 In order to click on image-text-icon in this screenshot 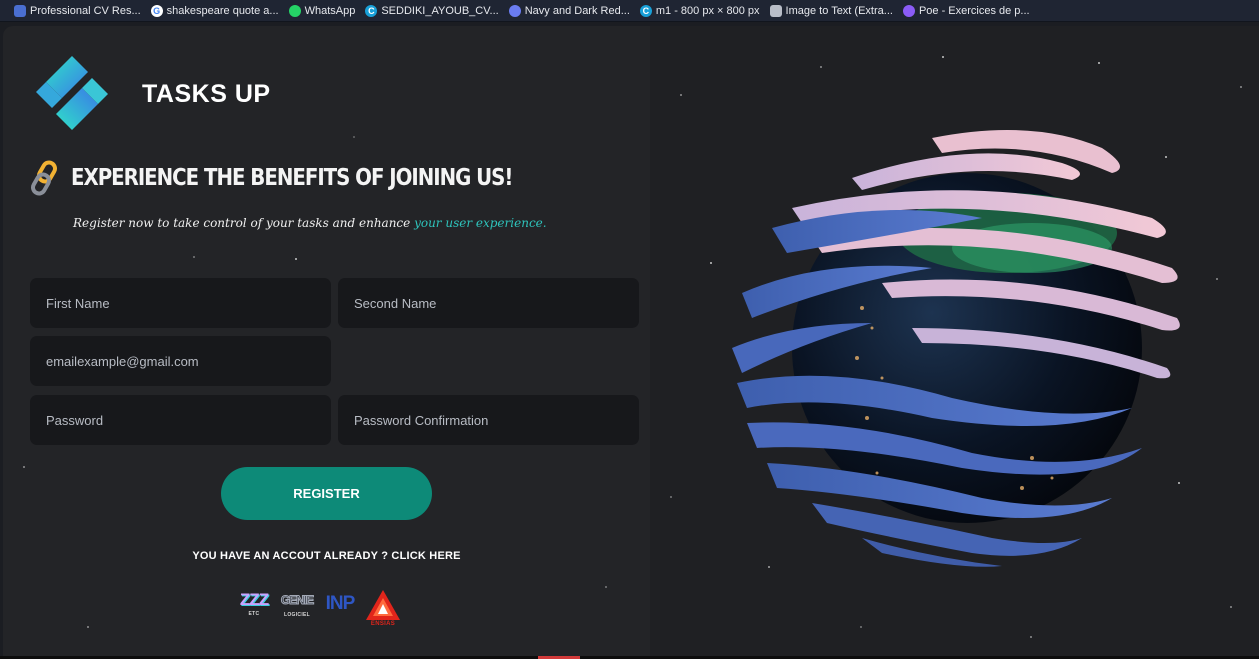, I will do `click(775, 10)`.